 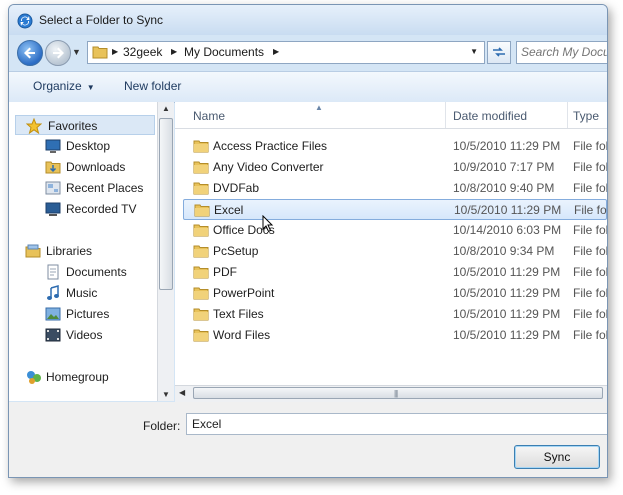 I want to click on documents-icon, so click(x=53, y=272).